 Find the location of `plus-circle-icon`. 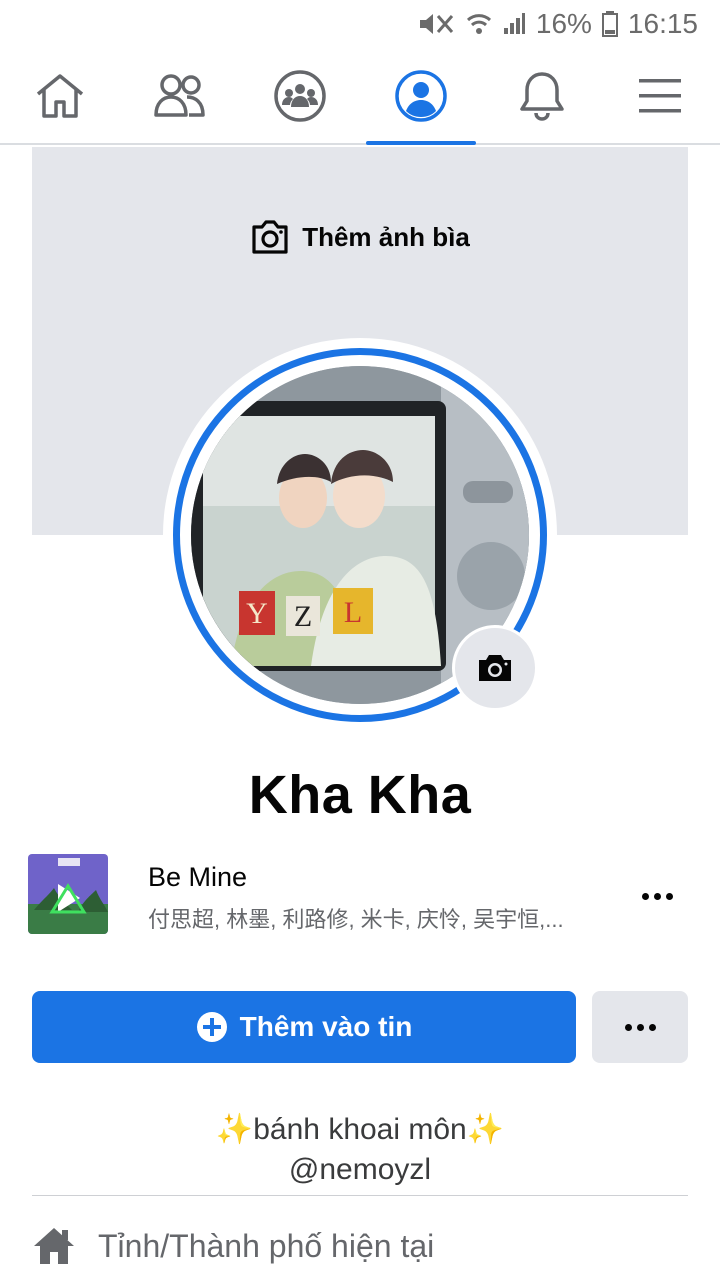

plus-circle-icon is located at coordinates (211, 1027).